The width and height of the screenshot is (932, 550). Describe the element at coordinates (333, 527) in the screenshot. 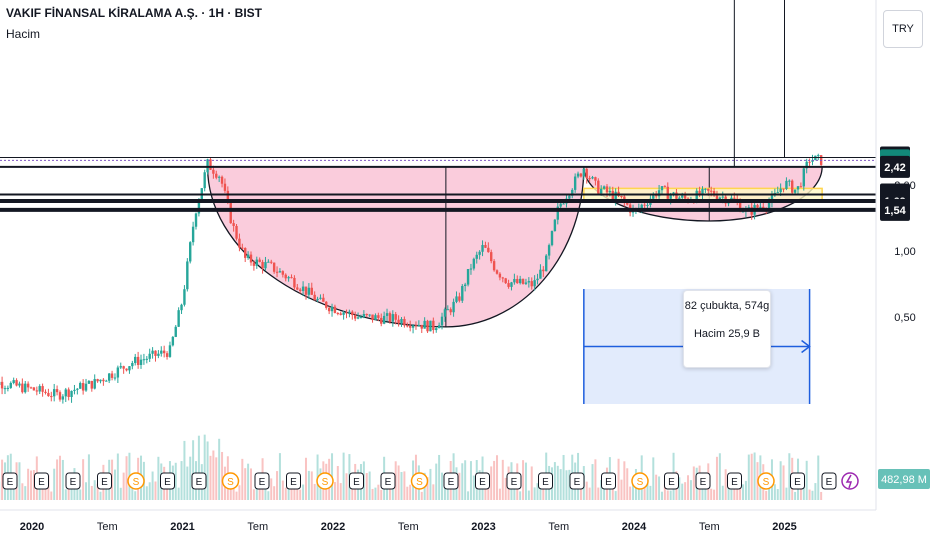

I see `x-tick-label: 2022` at that location.